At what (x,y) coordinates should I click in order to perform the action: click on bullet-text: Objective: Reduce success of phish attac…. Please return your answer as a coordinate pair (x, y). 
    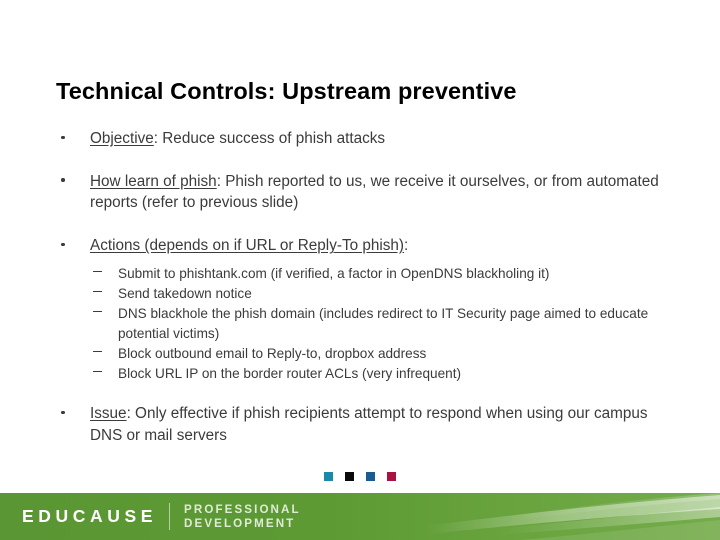
    Looking at the image, I should click on (237, 138).